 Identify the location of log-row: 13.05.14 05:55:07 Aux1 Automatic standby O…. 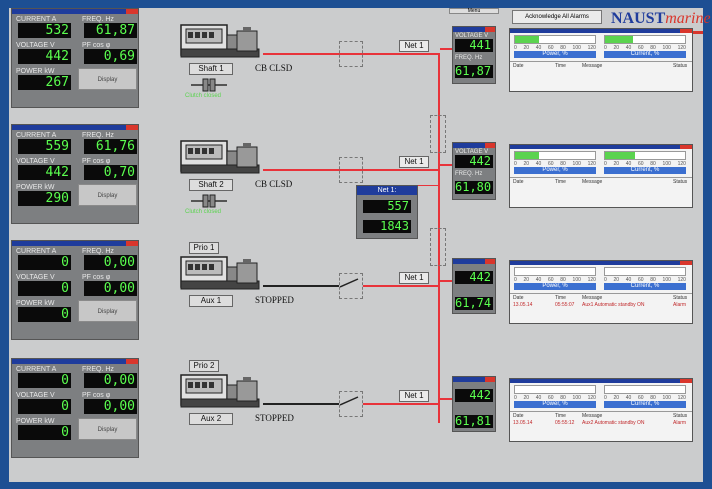
(601, 306).